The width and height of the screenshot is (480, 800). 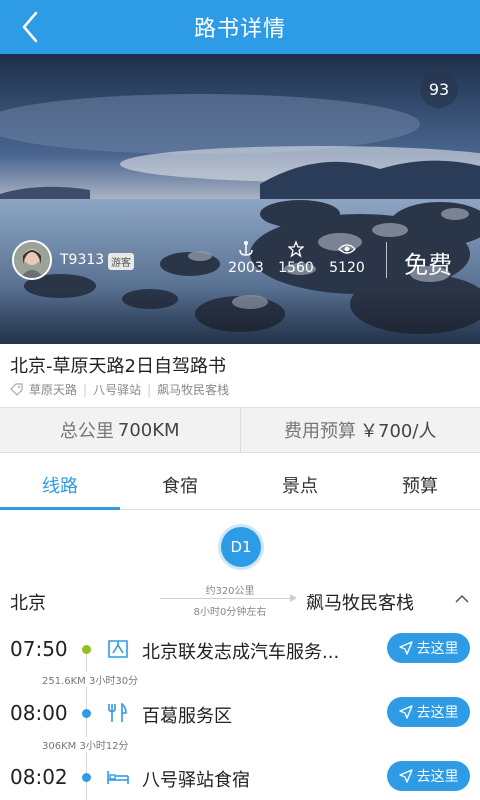 I want to click on detail-tabs: 线路 食宿 景点 预算, so click(x=240, y=485).